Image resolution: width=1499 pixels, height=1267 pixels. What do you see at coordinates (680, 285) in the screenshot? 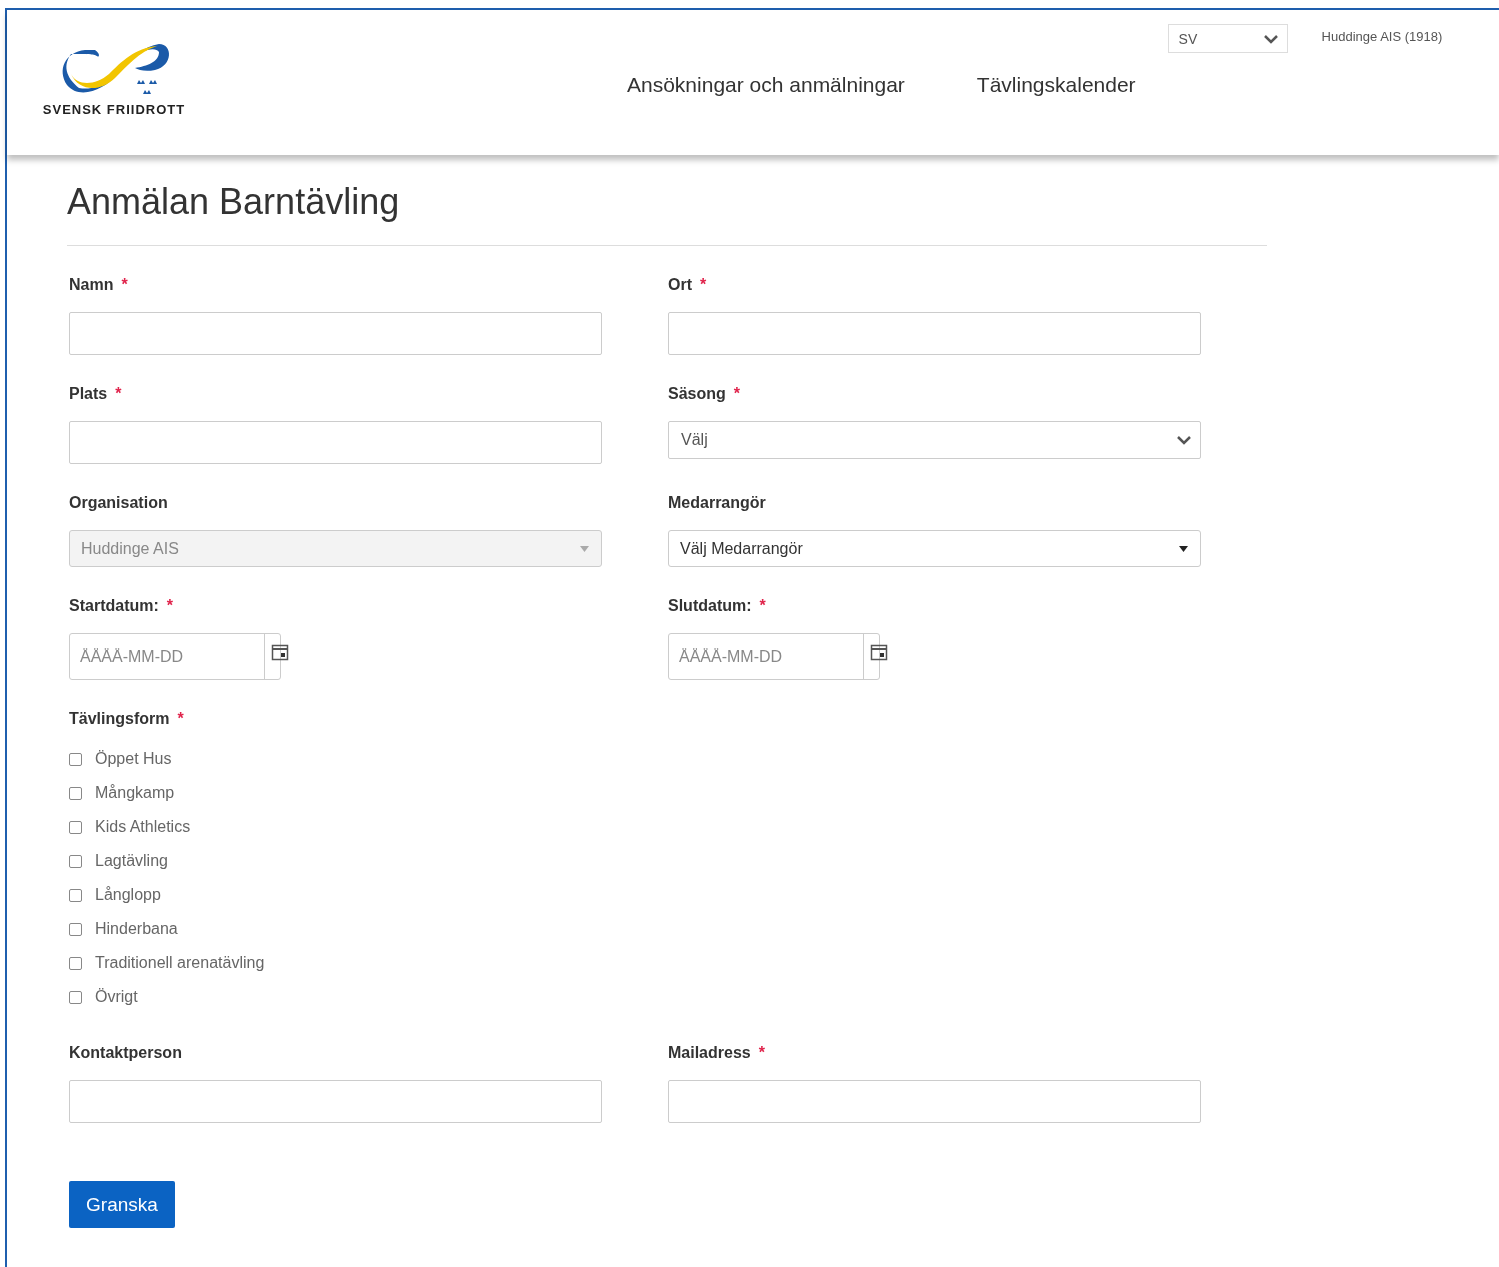
I see `field-label-text: Ort` at bounding box center [680, 285].